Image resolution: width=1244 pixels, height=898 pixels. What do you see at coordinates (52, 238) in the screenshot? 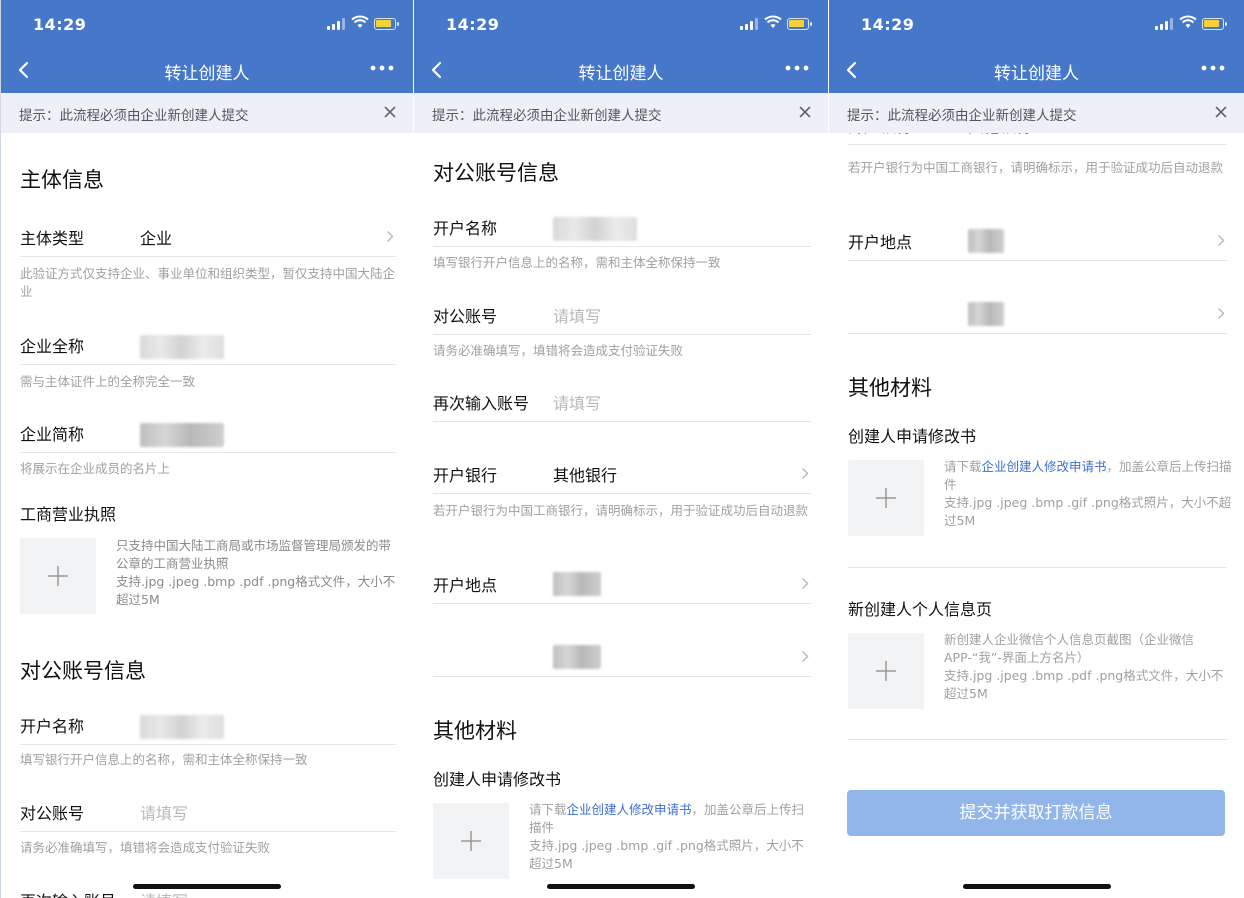
I see `row-label: 主体类型` at bounding box center [52, 238].